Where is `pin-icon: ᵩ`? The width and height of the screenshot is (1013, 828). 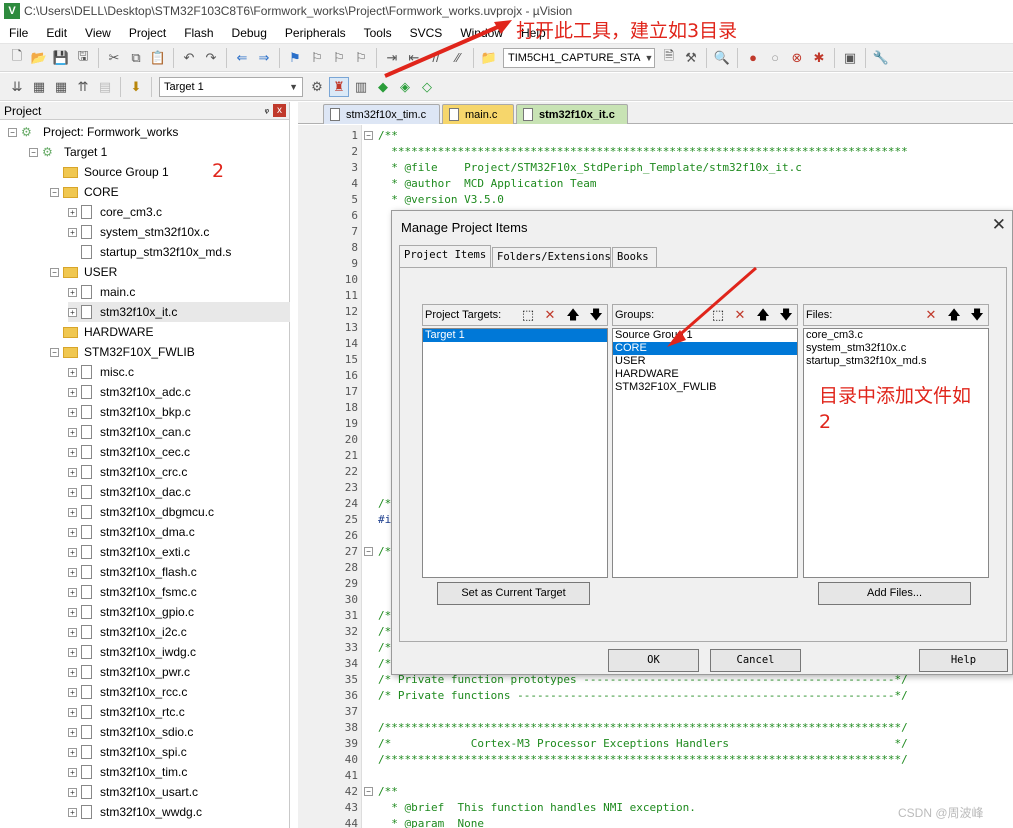
pin-icon: ᵩ is located at coordinates (267, 109).